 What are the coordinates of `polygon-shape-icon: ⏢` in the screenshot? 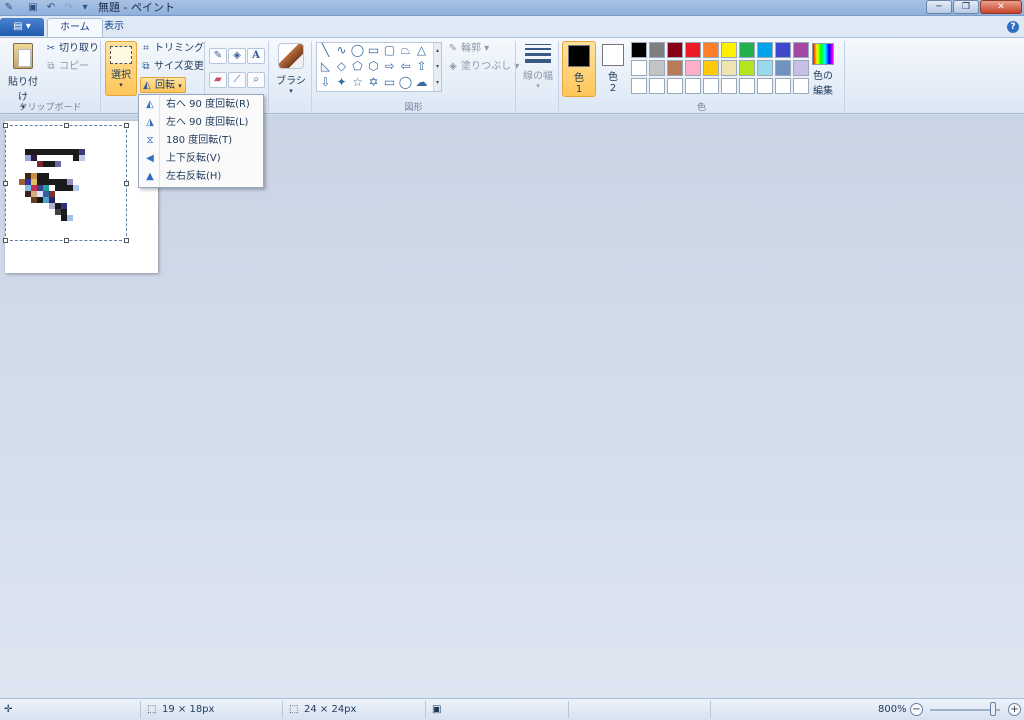 It's located at (405, 50).